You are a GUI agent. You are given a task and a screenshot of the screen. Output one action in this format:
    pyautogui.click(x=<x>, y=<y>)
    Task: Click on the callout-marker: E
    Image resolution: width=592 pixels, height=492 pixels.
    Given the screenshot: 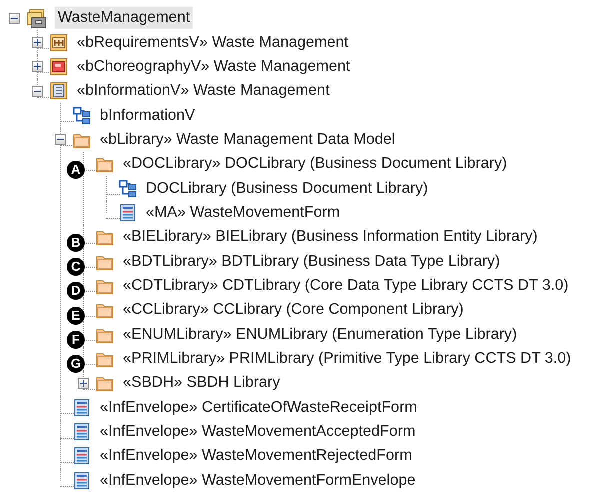 What is the action you would take?
    pyautogui.click(x=76, y=315)
    